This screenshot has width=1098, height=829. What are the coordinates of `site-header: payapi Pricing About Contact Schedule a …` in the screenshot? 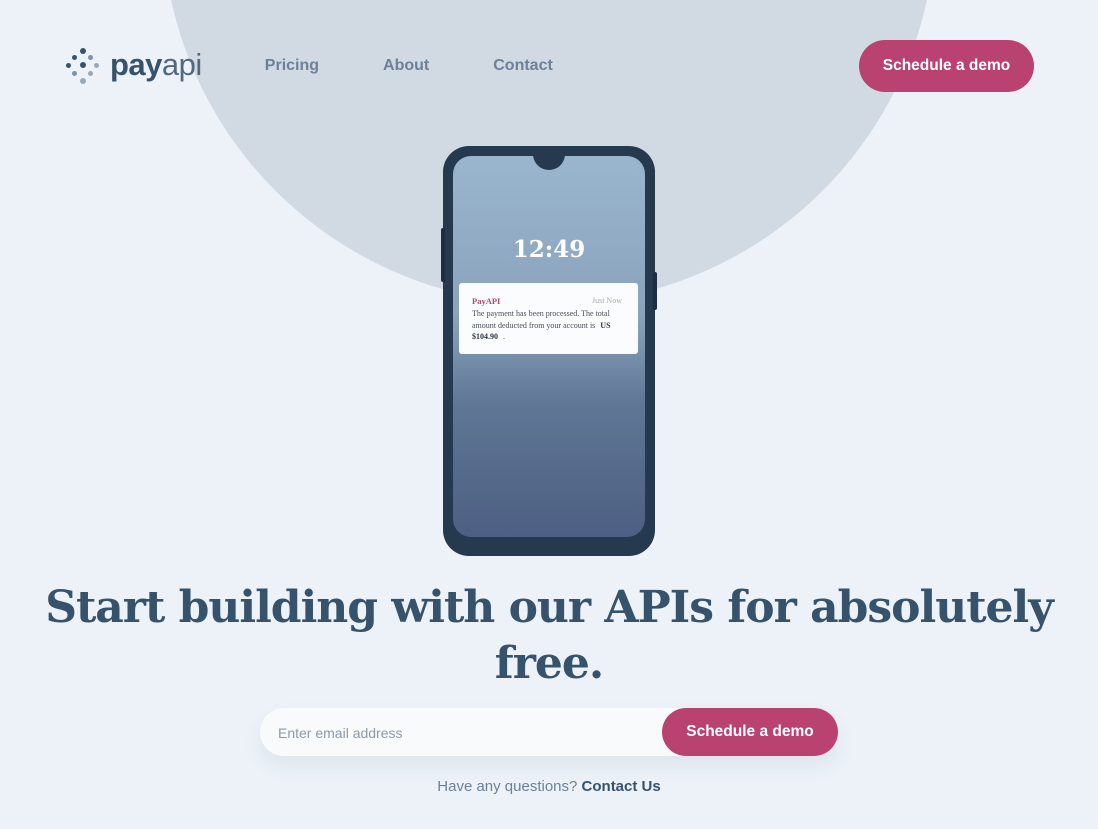 It's located at (550, 66).